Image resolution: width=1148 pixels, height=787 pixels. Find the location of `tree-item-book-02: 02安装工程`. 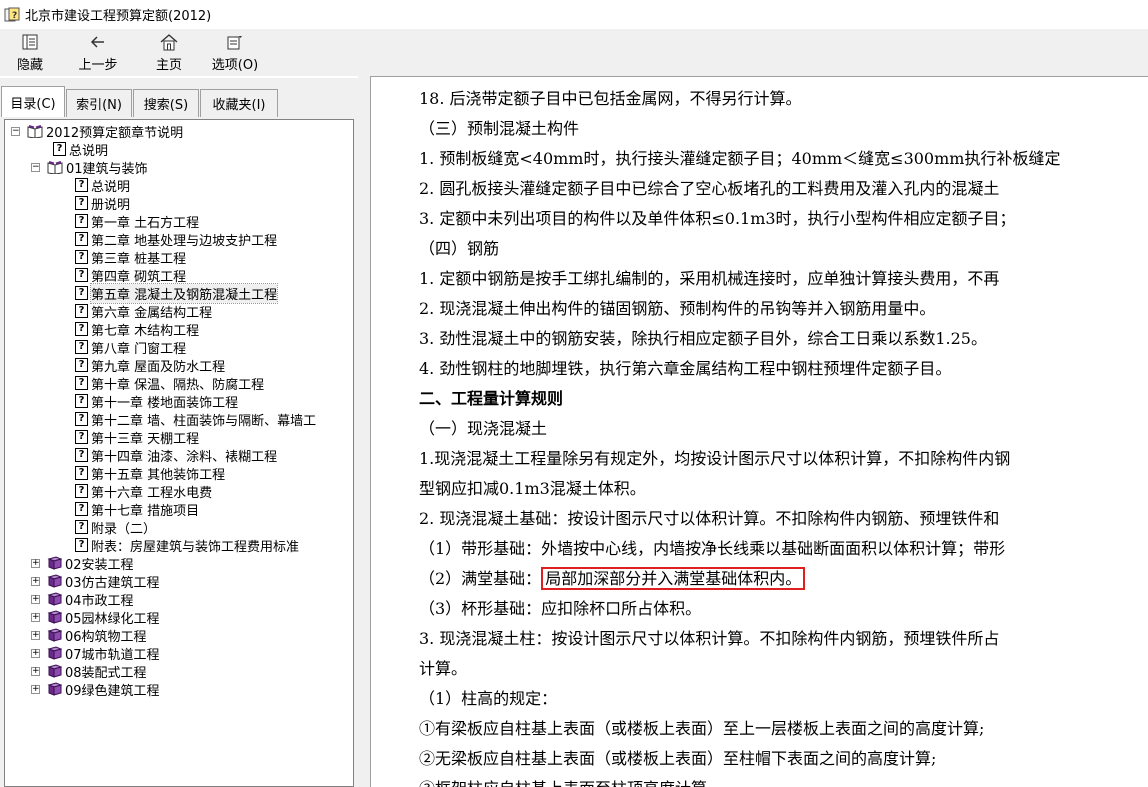

tree-item-book-02: 02安装工程 is located at coordinates (90, 563).